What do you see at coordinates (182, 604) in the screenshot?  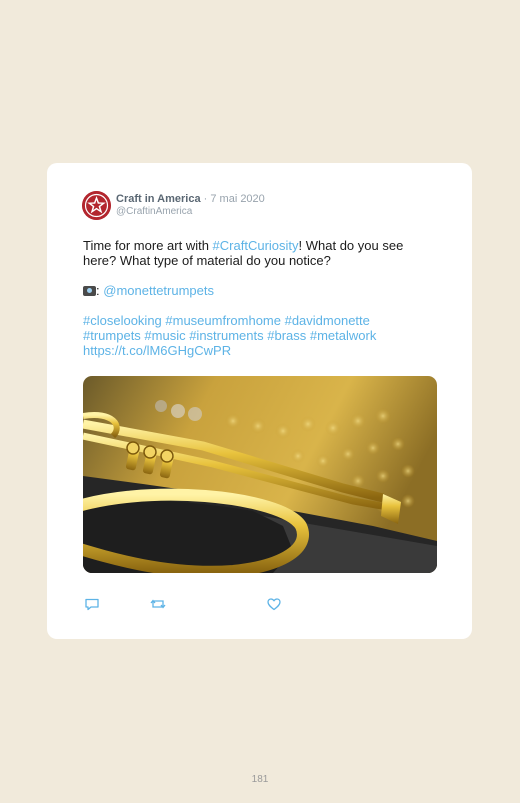 I see `tweet-actions` at bounding box center [182, 604].